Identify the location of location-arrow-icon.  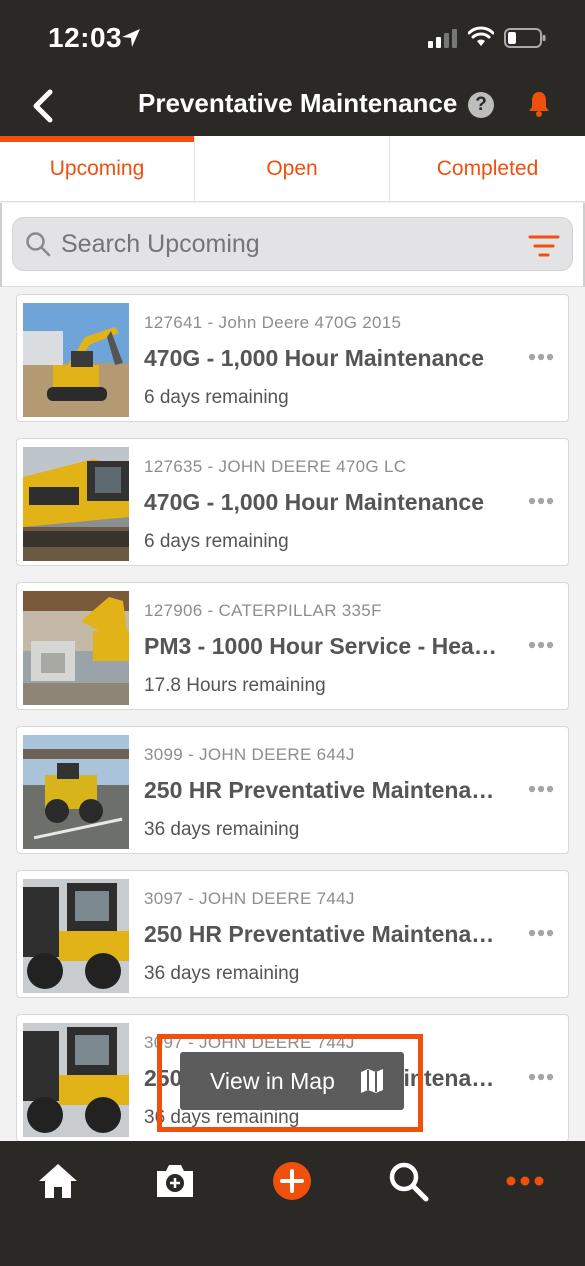
(131, 38).